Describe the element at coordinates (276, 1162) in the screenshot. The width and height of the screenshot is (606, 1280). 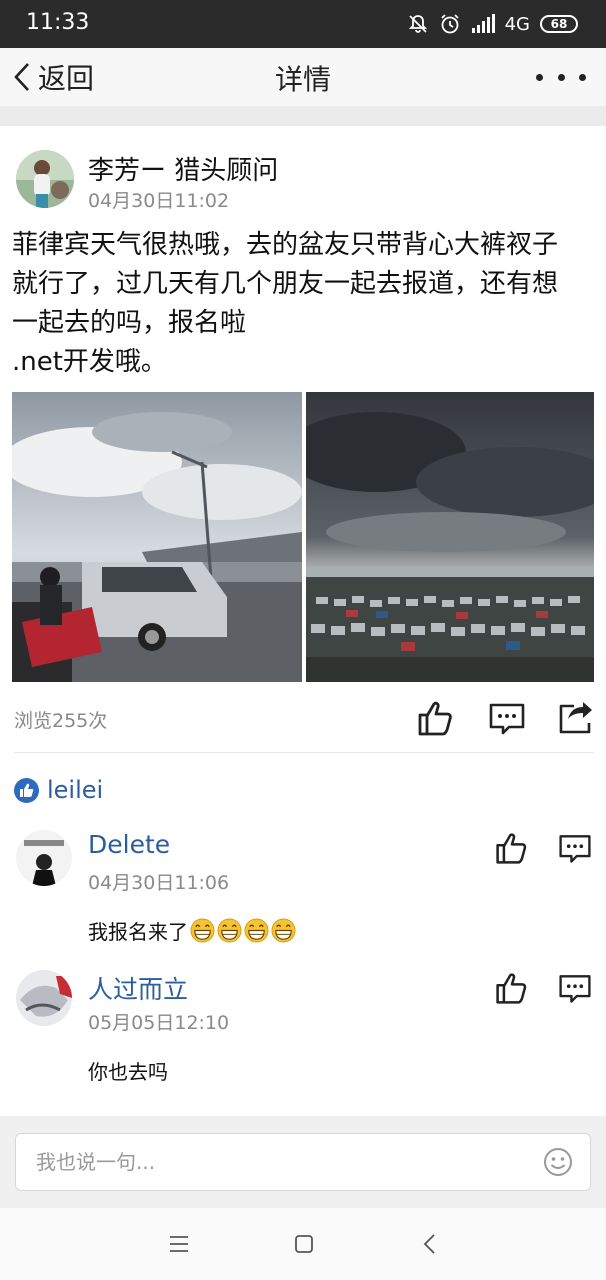
I see `comment-input` at that location.